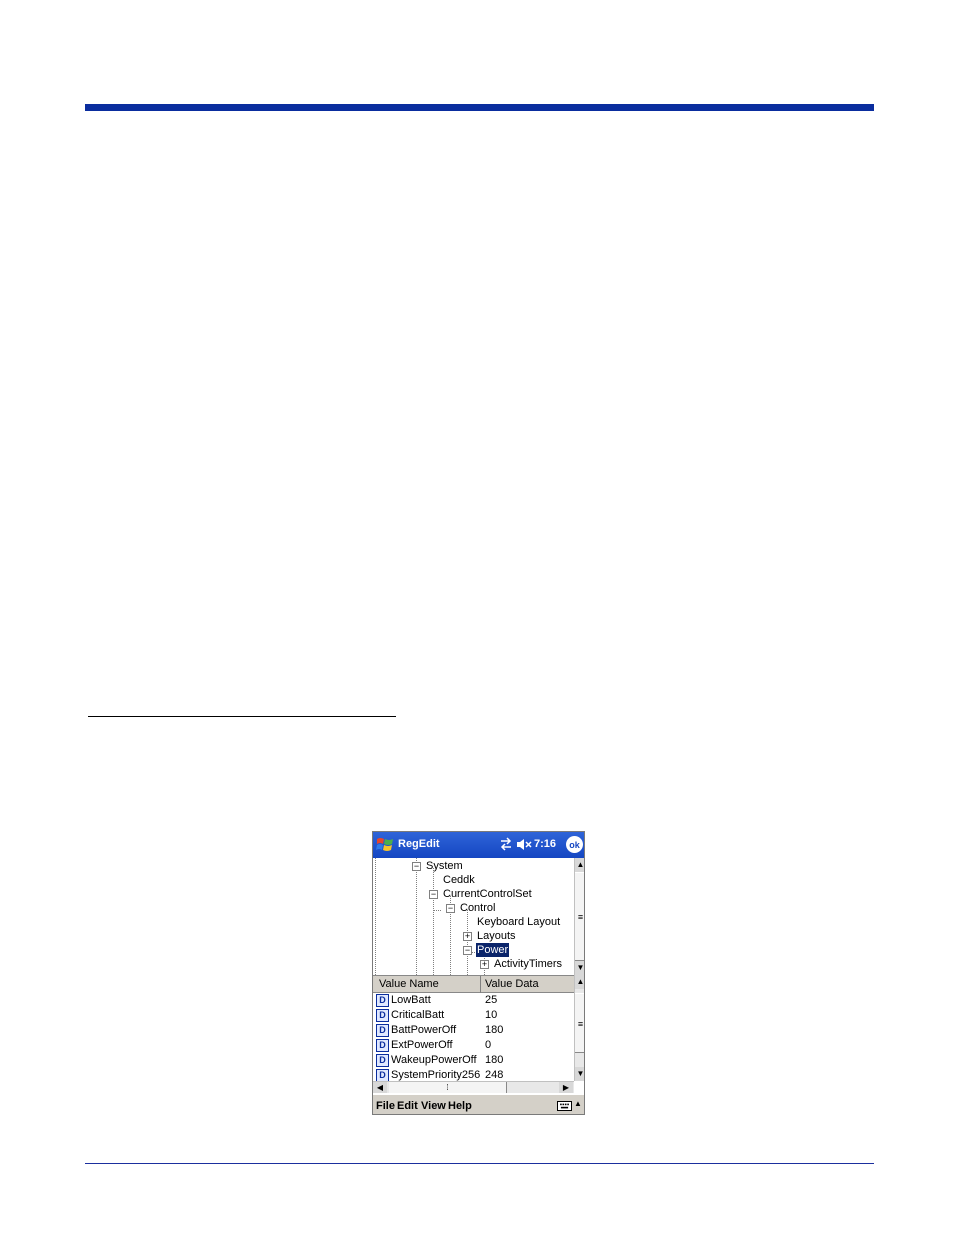 The height and width of the screenshot is (1235, 954). I want to click on title-bar: RegEdit 7:16 ok, so click(478, 845).